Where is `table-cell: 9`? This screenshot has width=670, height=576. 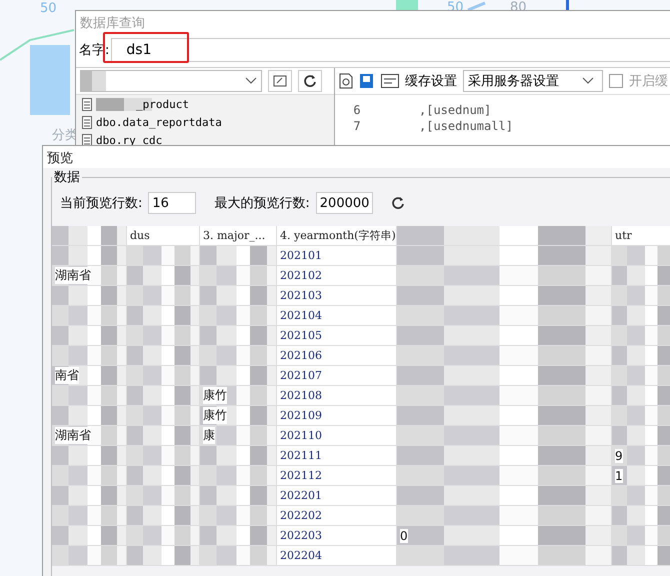 table-cell: 9 is located at coordinates (641, 455).